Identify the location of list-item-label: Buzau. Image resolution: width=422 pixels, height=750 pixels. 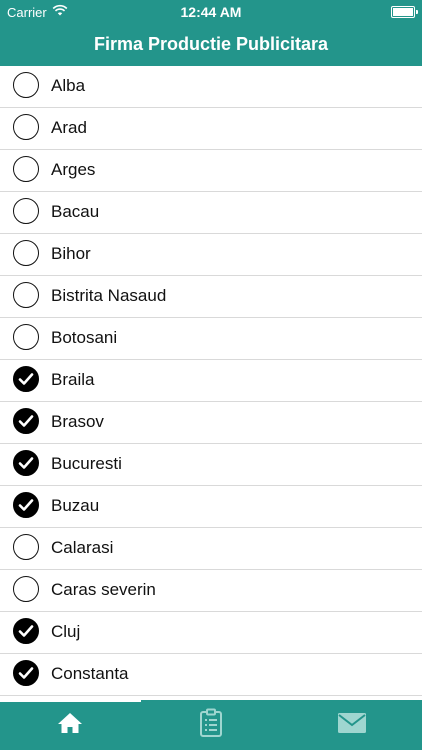
(75, 505).